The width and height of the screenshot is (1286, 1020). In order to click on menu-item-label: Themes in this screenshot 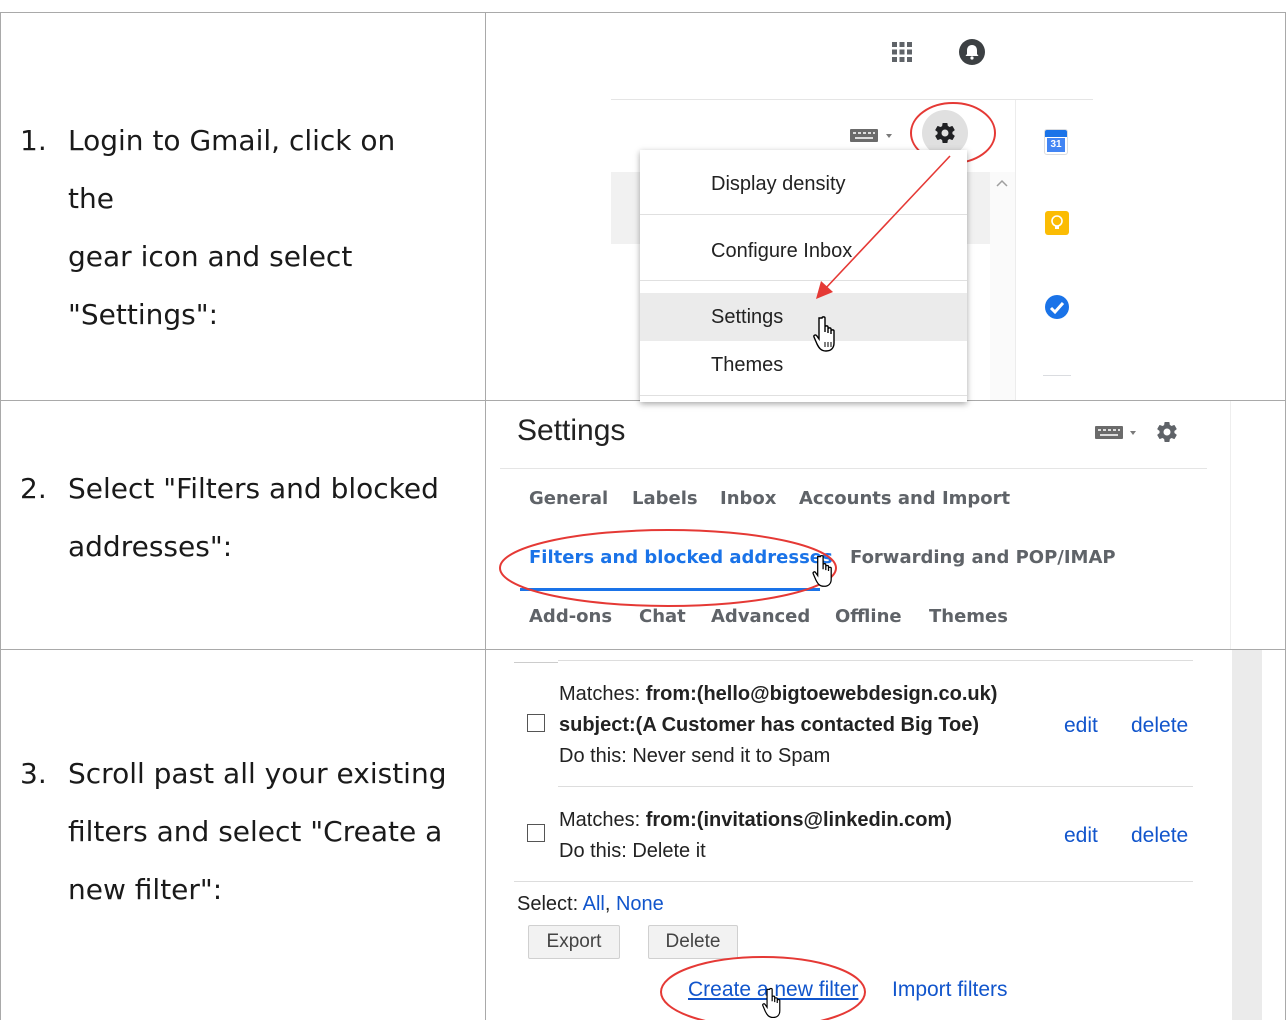, I will do `click(747, 365)`.